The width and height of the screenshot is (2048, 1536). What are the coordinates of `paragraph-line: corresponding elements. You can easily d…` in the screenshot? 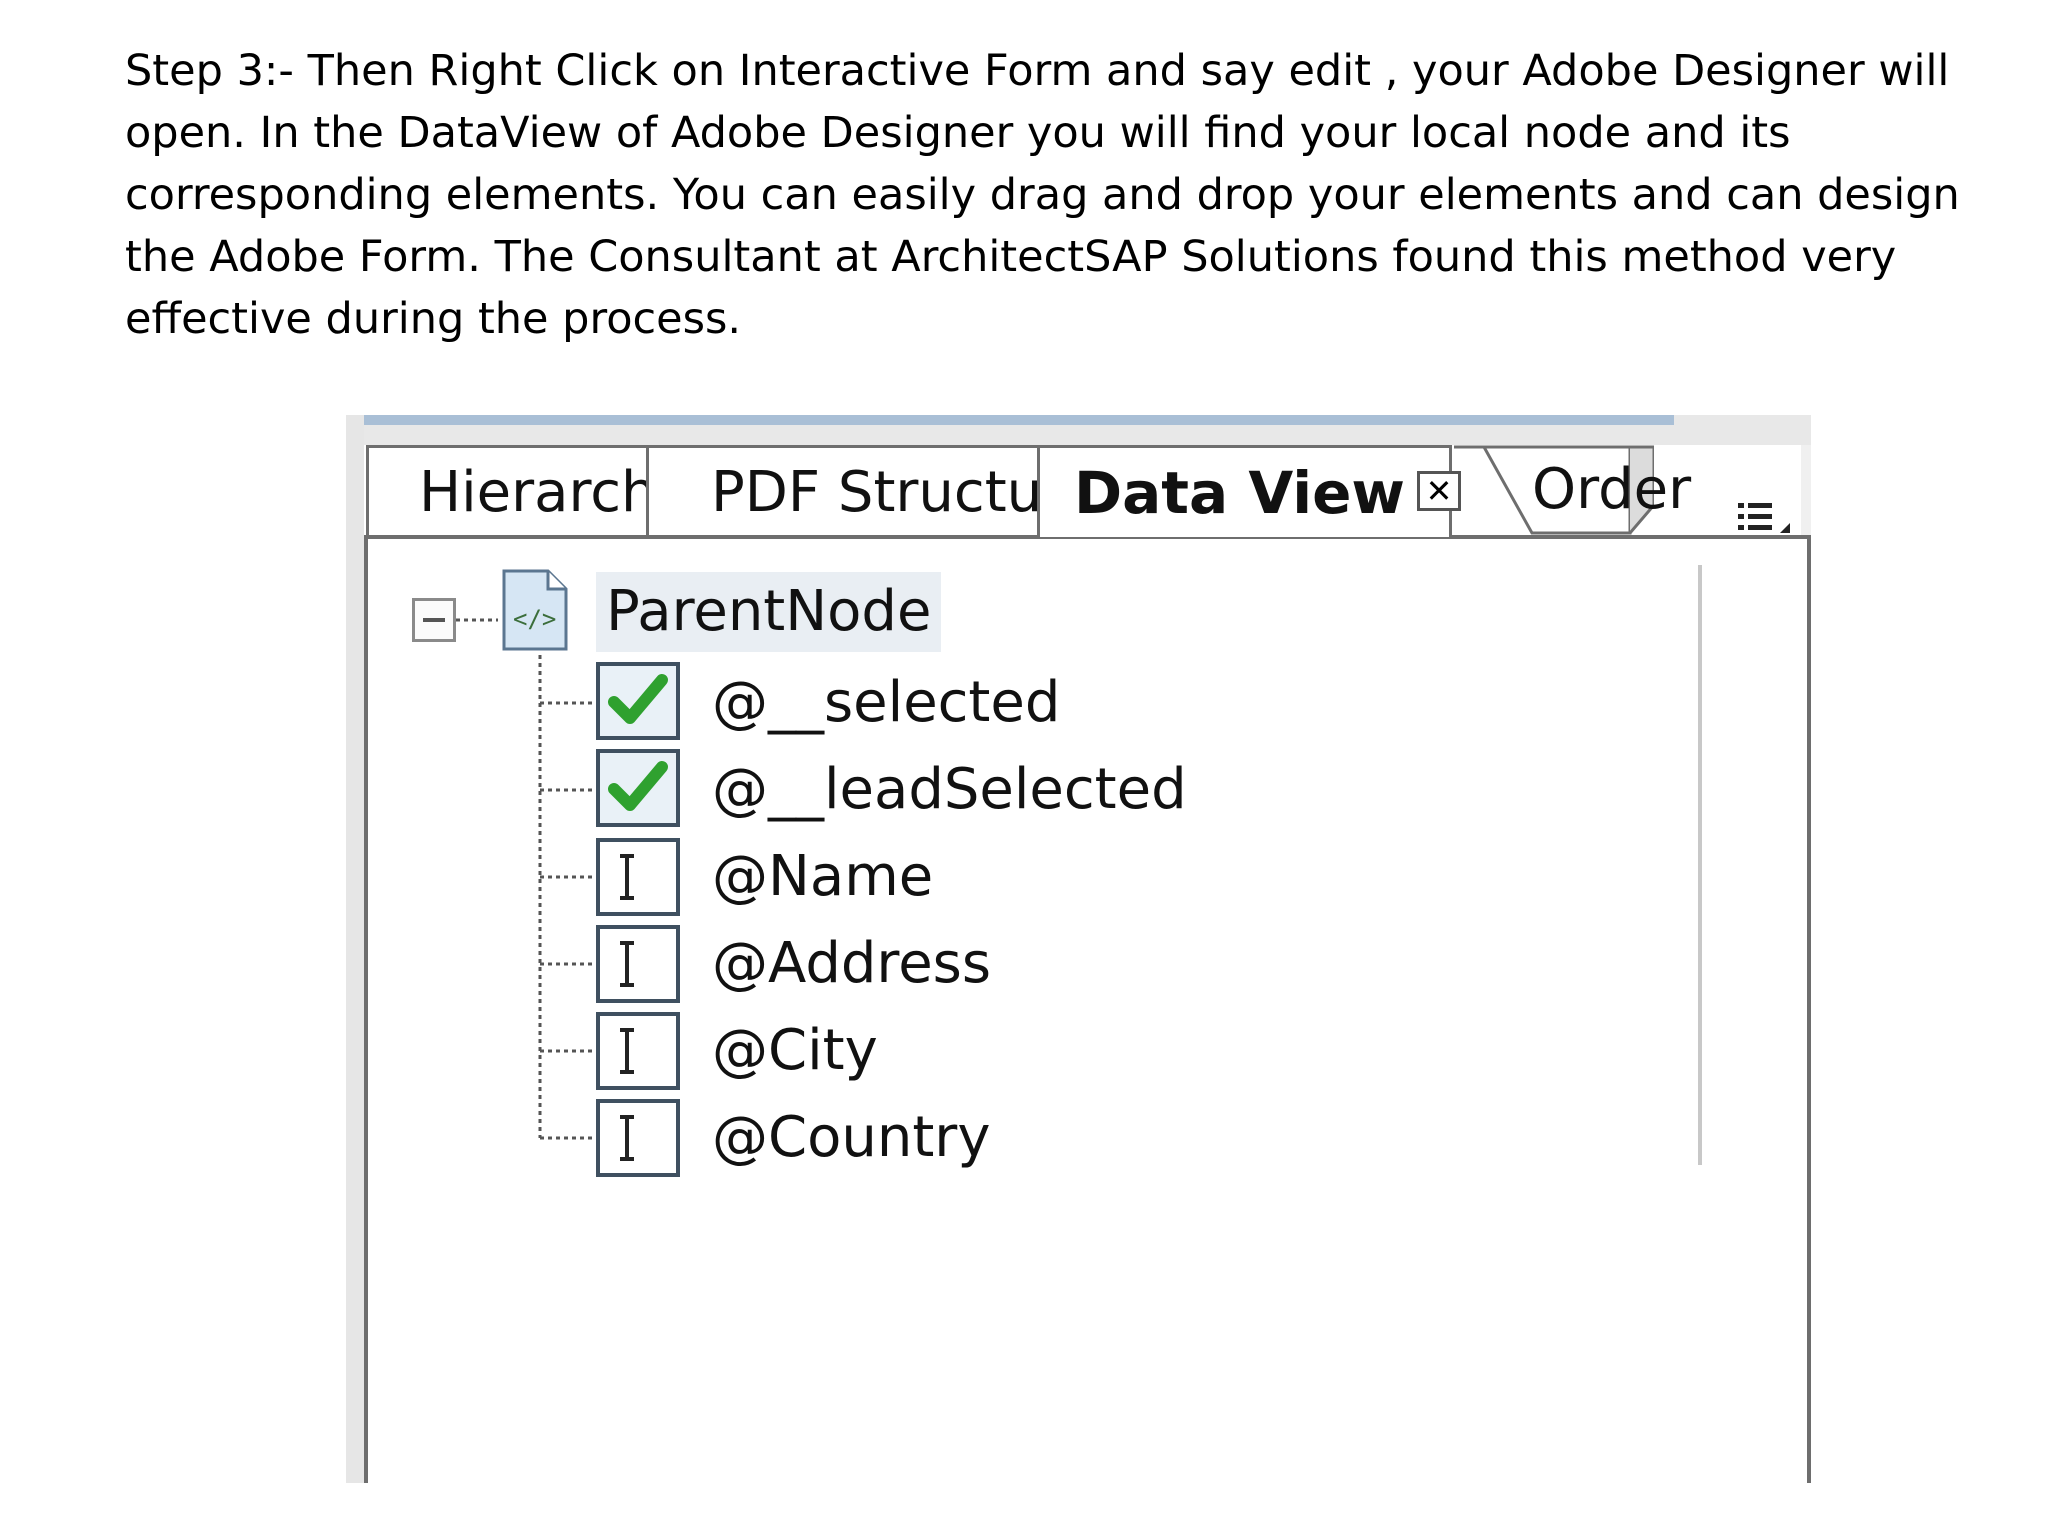 It's located at (1042, 195).